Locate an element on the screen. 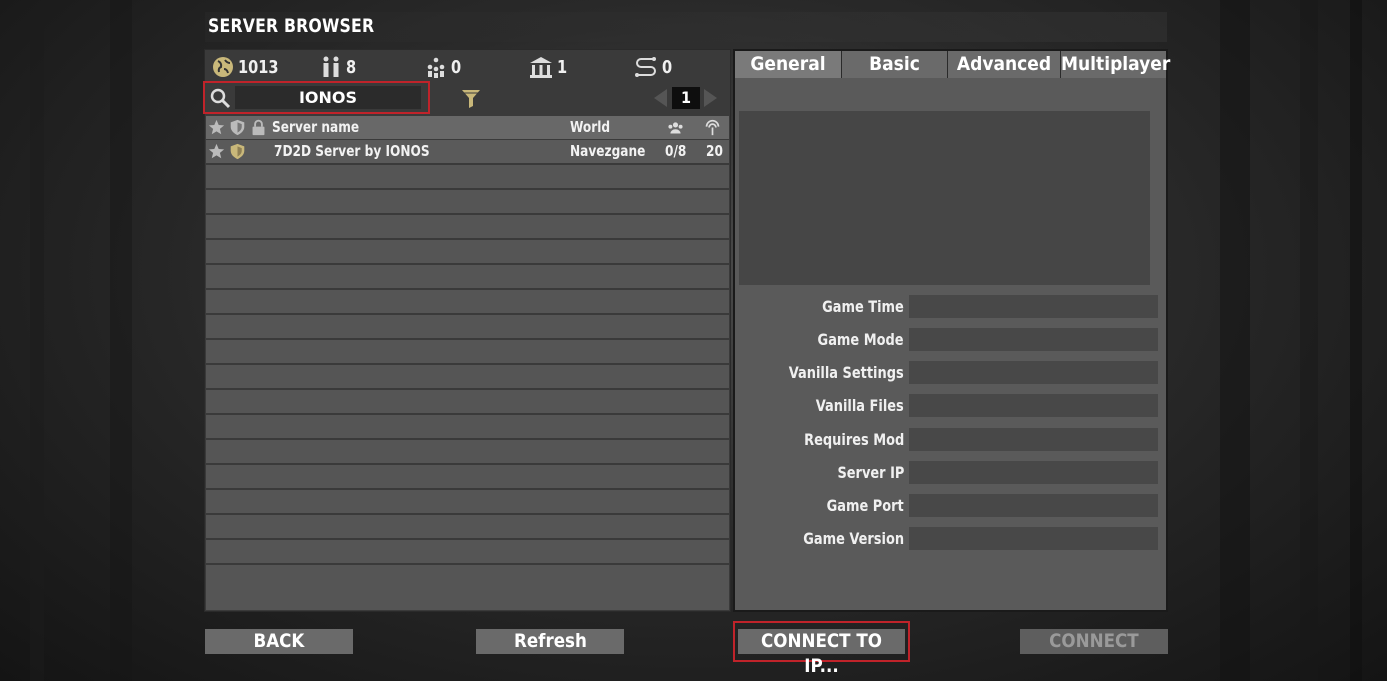  info-label: Game Time is located at coordinates (863, 306).